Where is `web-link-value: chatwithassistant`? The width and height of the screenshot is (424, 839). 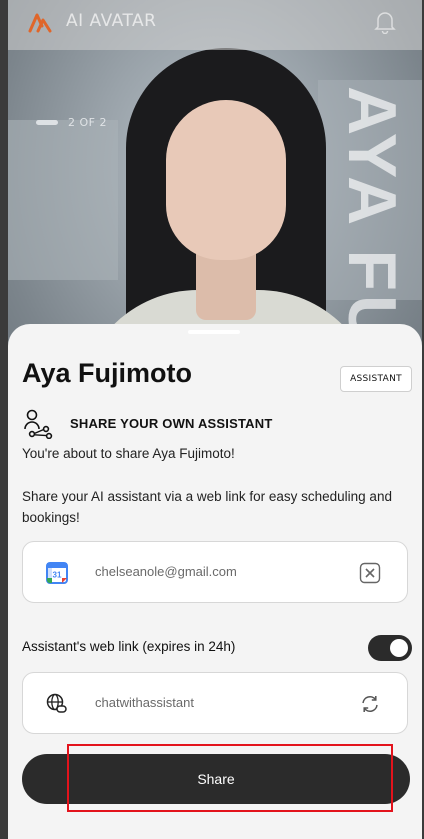
web-link-value: chatwithassistant is located at coordinates (144, 702).